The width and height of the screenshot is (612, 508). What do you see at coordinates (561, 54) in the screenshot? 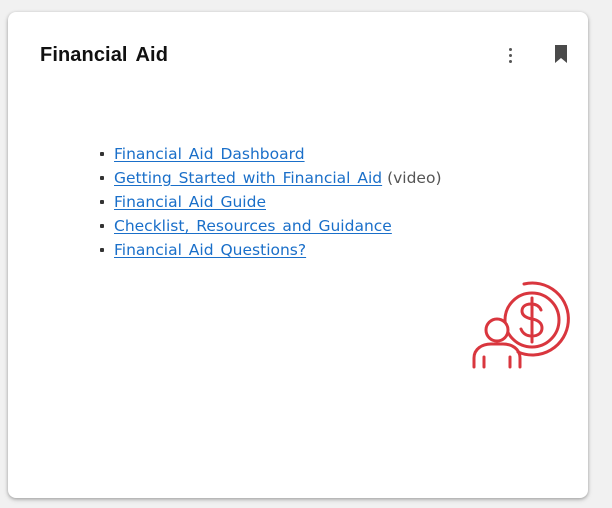
I see `bookmark-icon` at bounding box center [561, 54].